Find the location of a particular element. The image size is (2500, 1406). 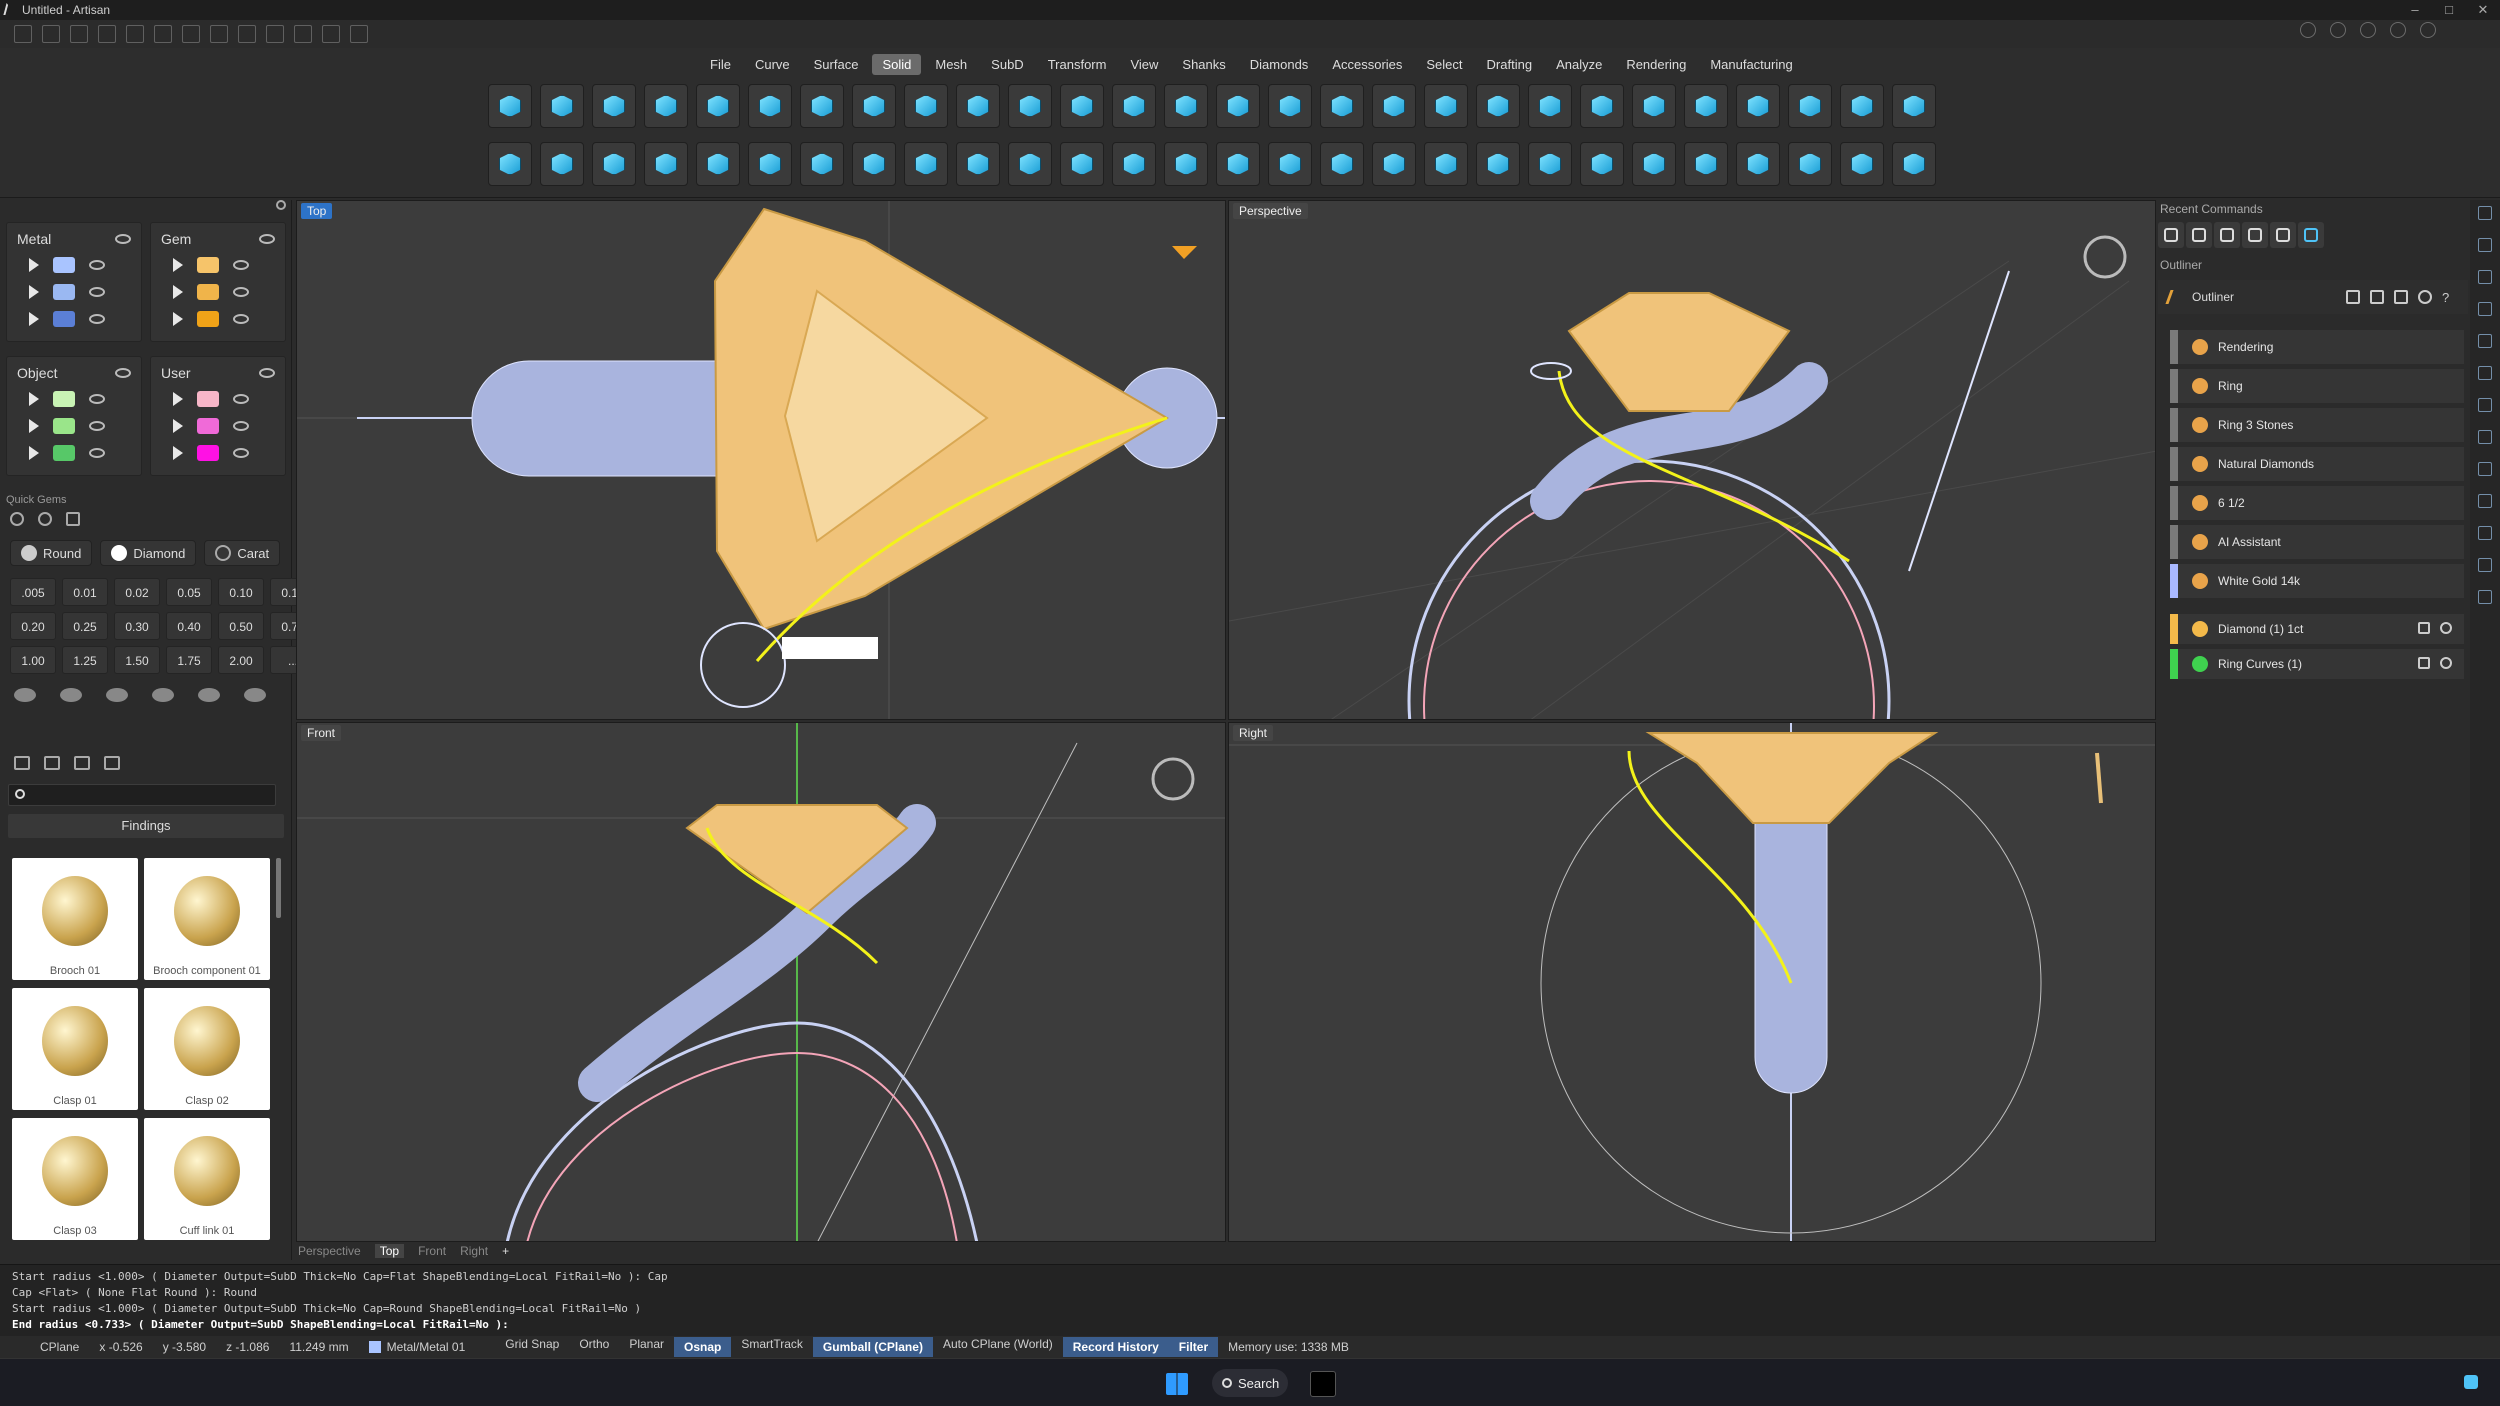

edit-icon is located at coordinates (2401, 297).